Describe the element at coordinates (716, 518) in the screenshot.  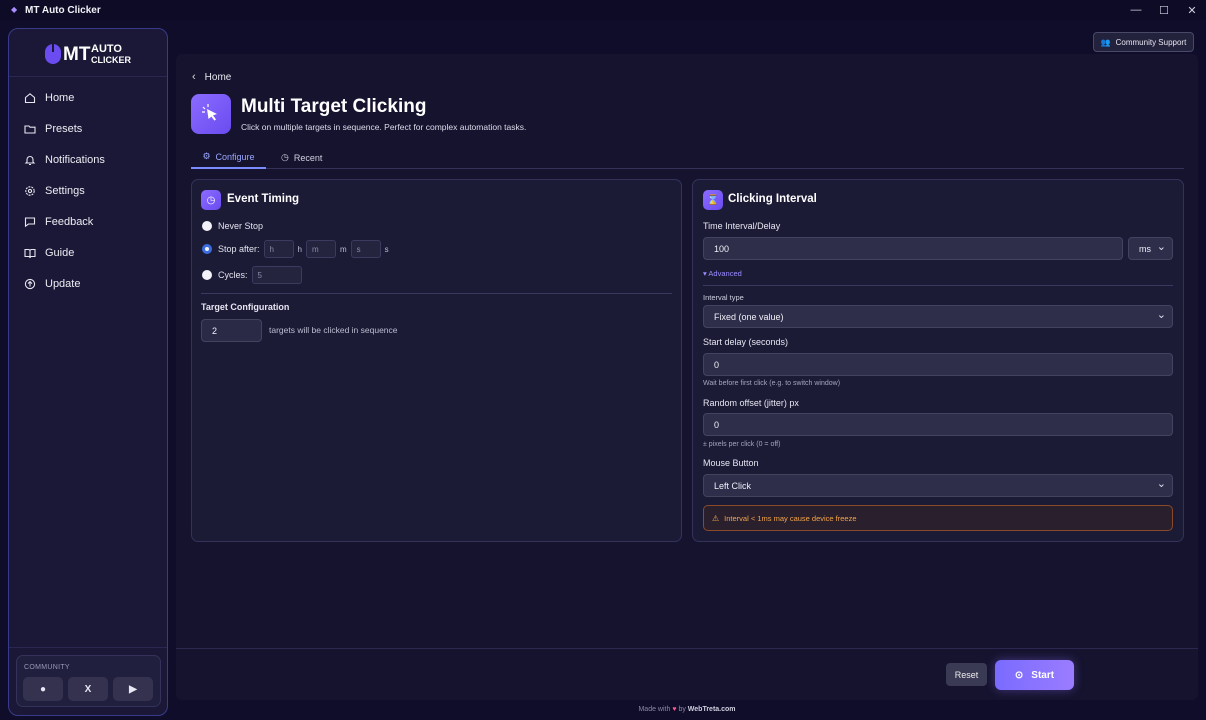
I see `warning-icon: ⚠` at that location.